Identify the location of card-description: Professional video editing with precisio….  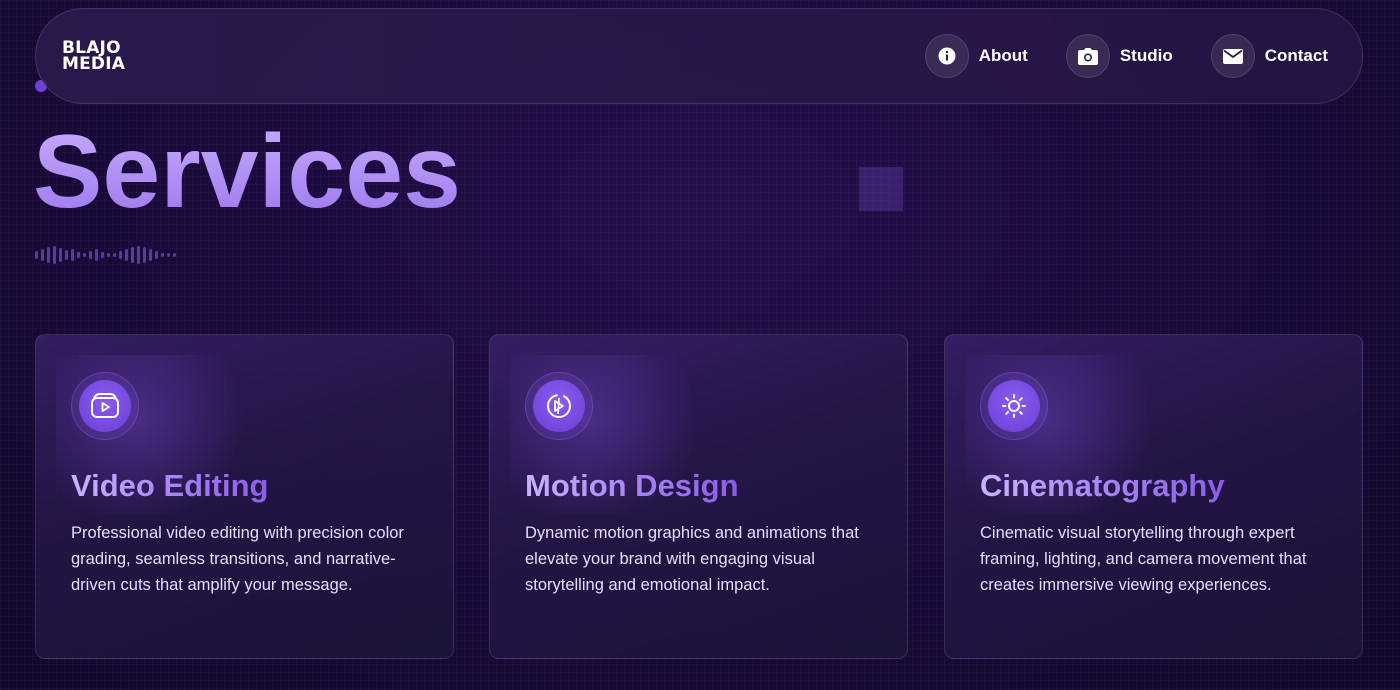
(237, 559).